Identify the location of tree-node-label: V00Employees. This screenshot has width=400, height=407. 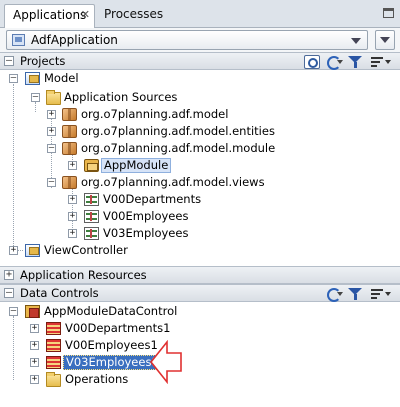
(146, 216).